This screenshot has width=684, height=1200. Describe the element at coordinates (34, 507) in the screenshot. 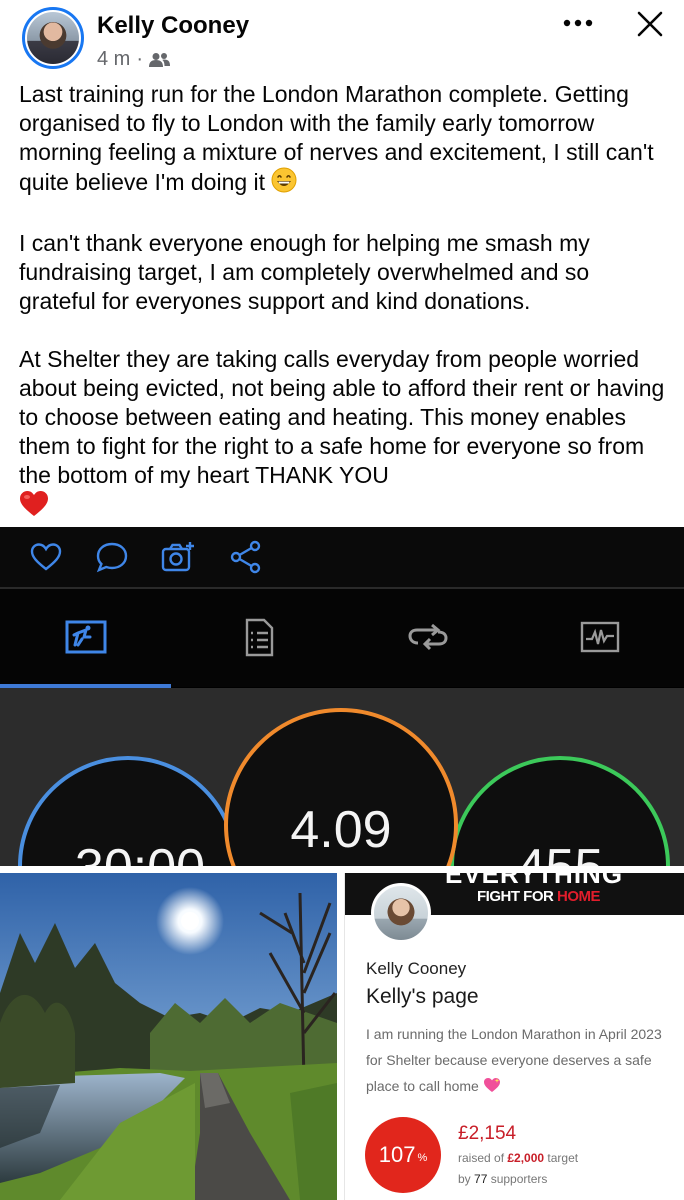

I see `red-heart-emoji-icon` at that location.